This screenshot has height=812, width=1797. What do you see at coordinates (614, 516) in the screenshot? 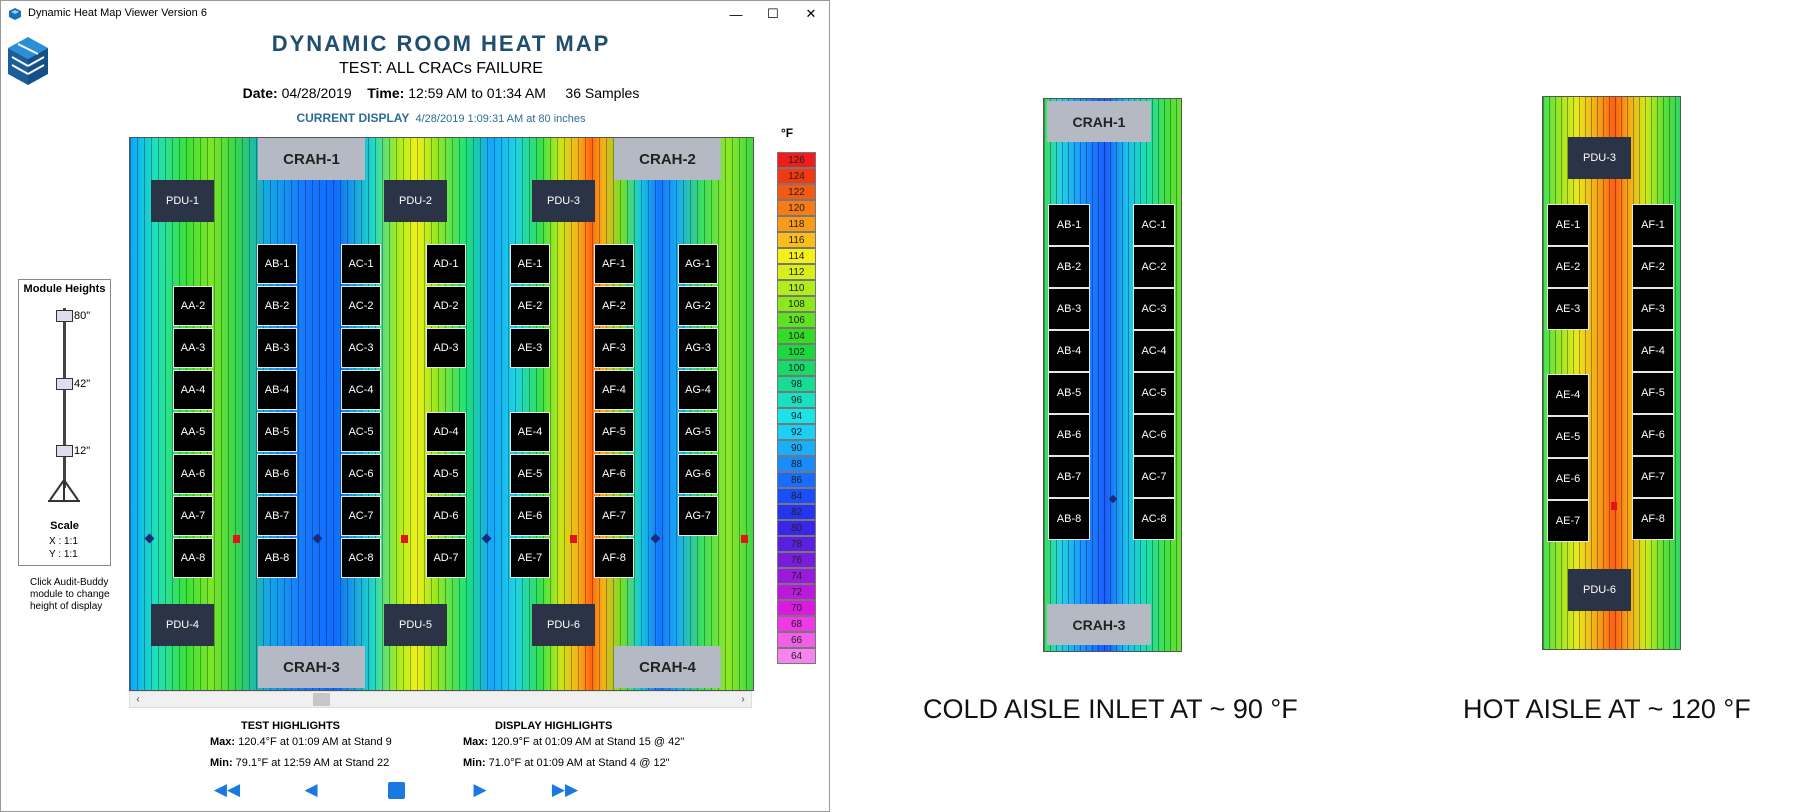
I see `rack-af-7: AF-7` at bounding box center [614, 516].